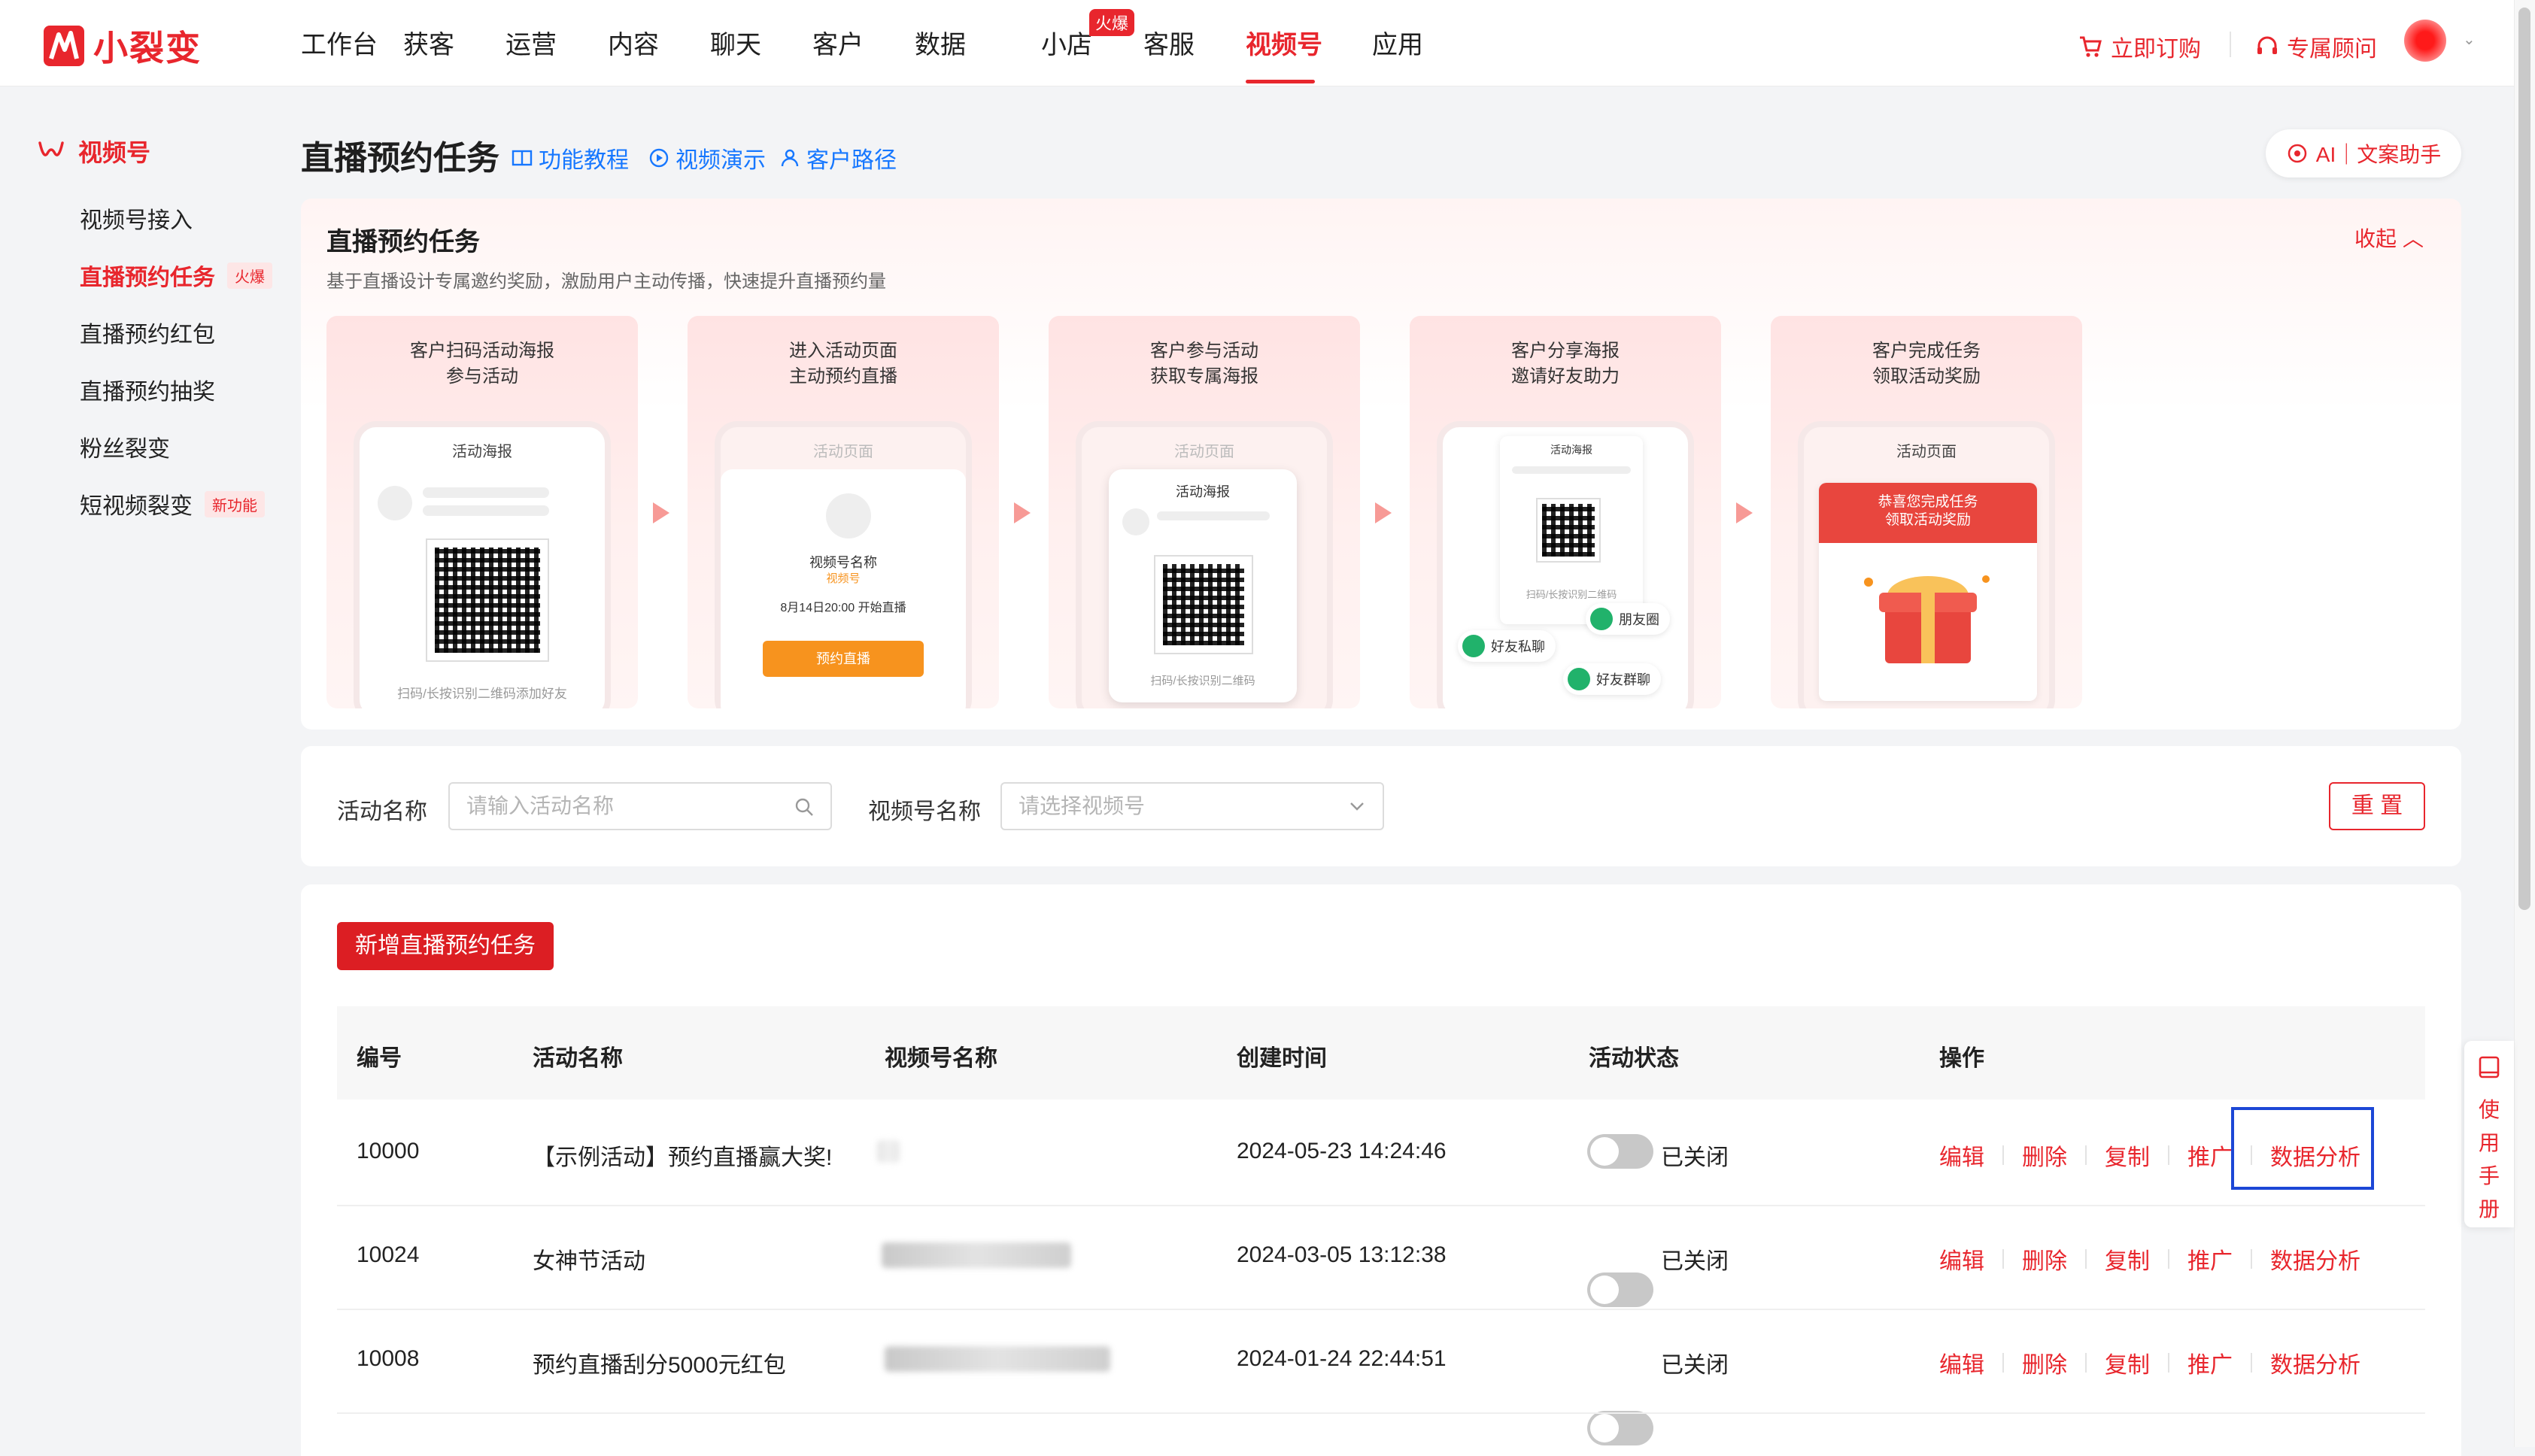 Image resolution: width=2535 pixels, height=1456 pixels. I want to click on consultant-button: 专属顾问, so click(2316, 46).